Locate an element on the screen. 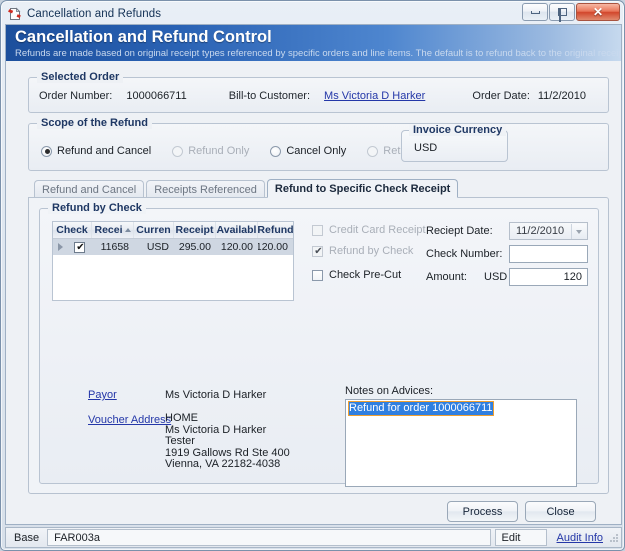 The image size is (625, 551). resize-grip-icon is located at coordinates (614, 538).